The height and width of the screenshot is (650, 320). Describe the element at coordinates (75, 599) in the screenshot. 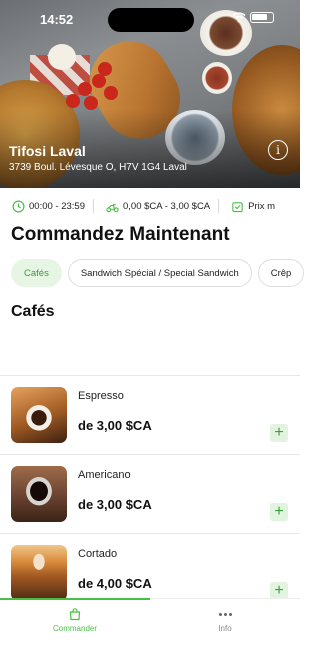

I see `active-tab-indicator` at that location.